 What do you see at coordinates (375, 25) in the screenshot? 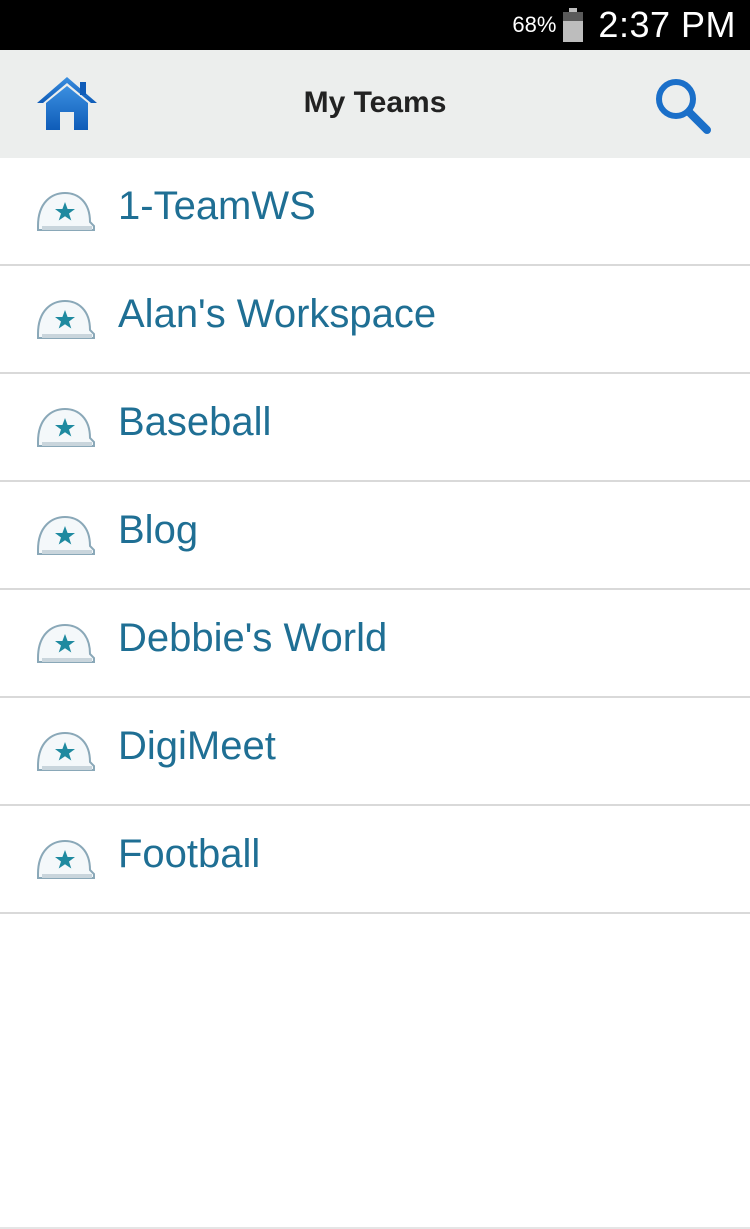
I see `status-bar: 68% 2:37 PM` at bounding box center [375, 25].